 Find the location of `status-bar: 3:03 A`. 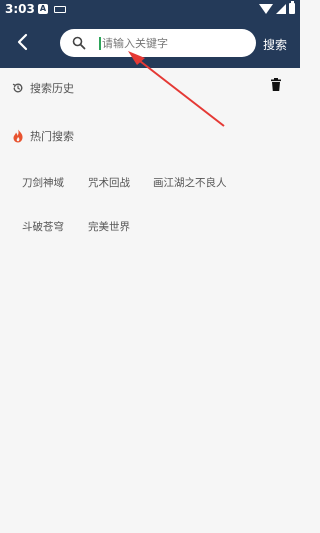

status-bar: 3:03 A is located at coordinates (150, 10).